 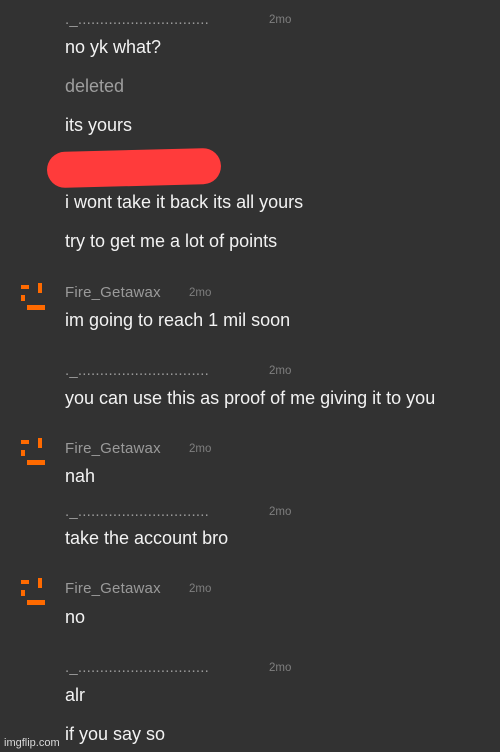 I want to click on message-text: nah, so click(x=80, y=476).